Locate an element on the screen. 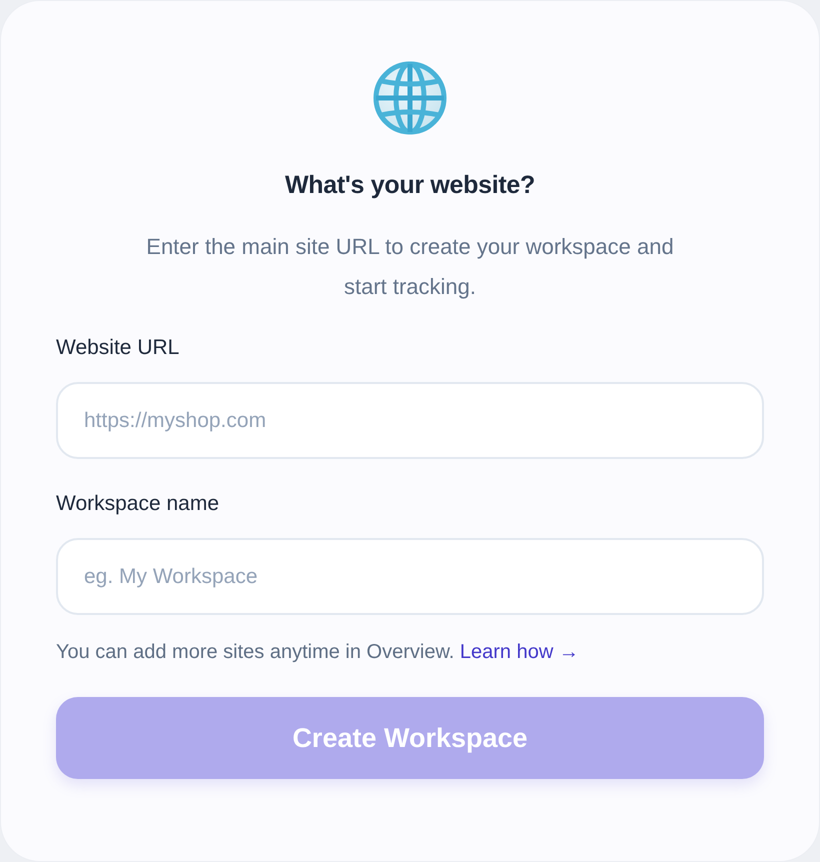  learn-how-link: Learn how → is located at coordinates (519, 652).